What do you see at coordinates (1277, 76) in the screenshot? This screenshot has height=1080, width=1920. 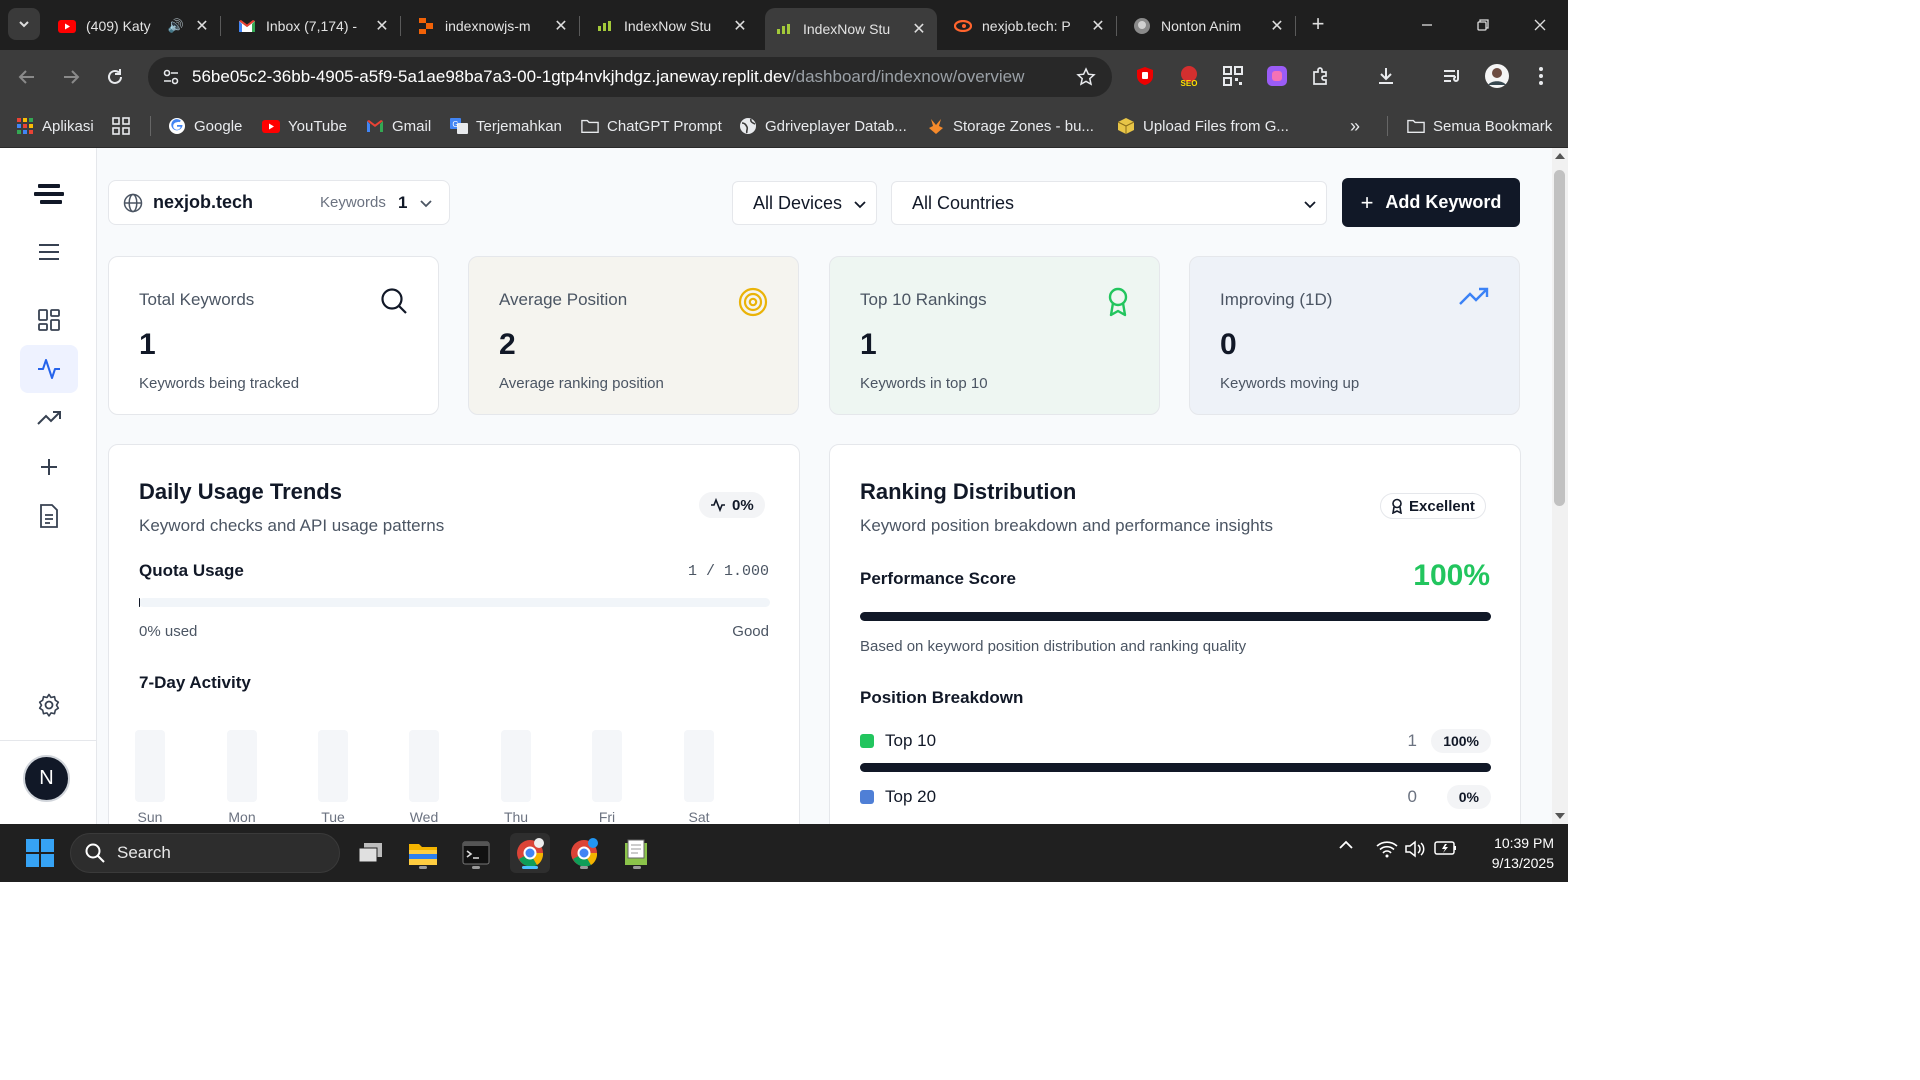 I see `purple-extension-icon` at bounding box center [1277, 76].